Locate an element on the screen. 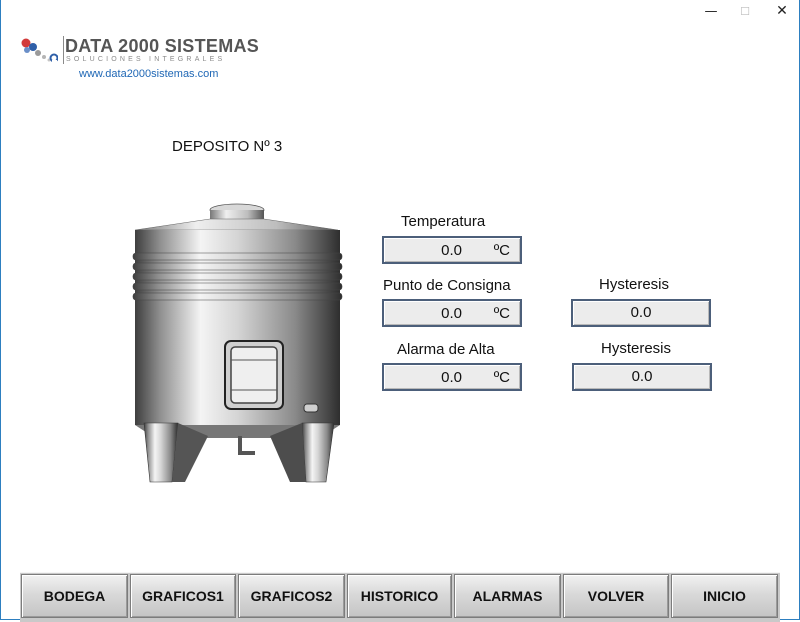 The height and width of the screenshot is (622, 800). historico-button: HISTORICO is located at coordinates (399, 596).